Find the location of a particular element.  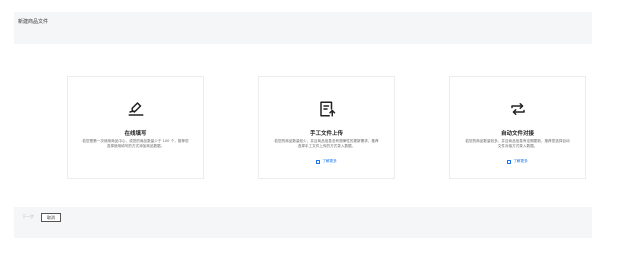

page-title: 新建商品文件 is located at coordinates (33, 22).